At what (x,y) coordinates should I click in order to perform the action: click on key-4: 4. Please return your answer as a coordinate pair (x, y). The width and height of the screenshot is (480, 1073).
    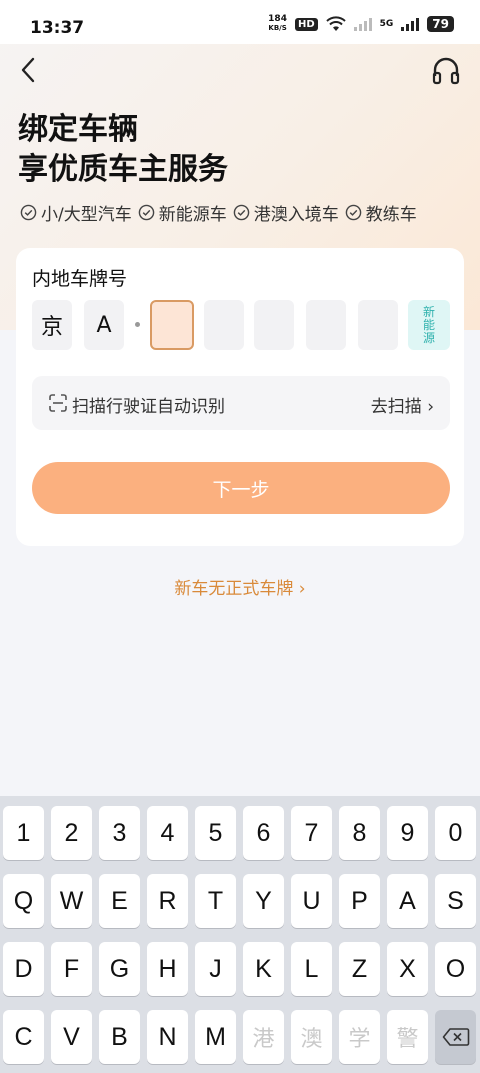
    Looking at the image, I should click on (167, 833).